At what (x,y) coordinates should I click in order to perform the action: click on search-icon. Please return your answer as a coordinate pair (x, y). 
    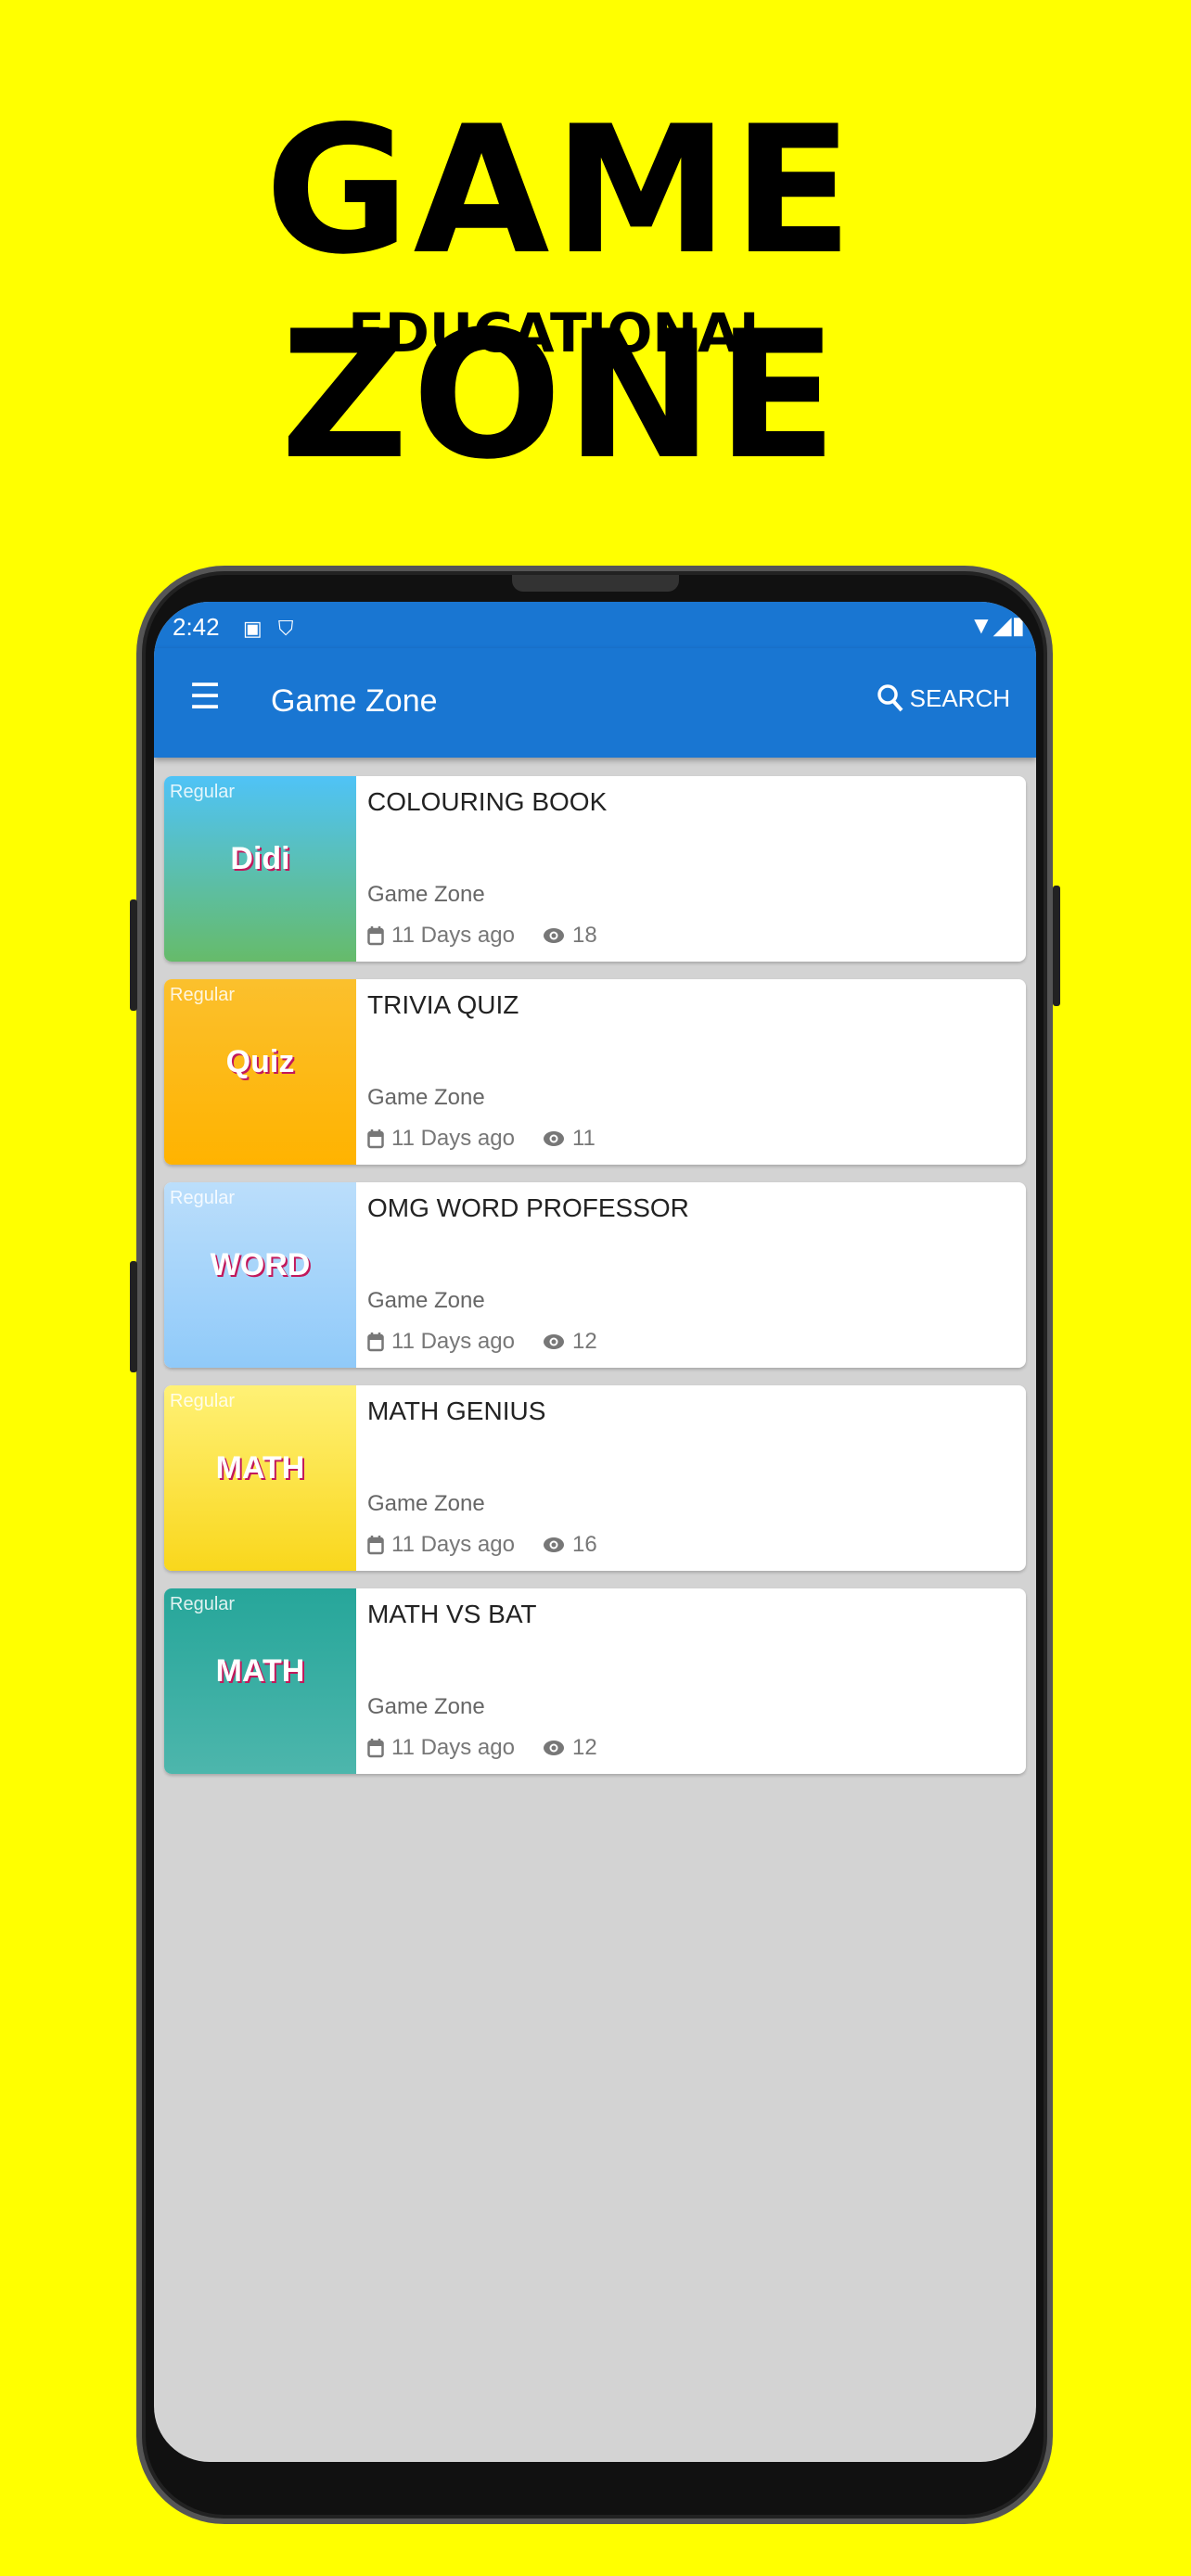
    Looking at the image, I should click on (890, 698).